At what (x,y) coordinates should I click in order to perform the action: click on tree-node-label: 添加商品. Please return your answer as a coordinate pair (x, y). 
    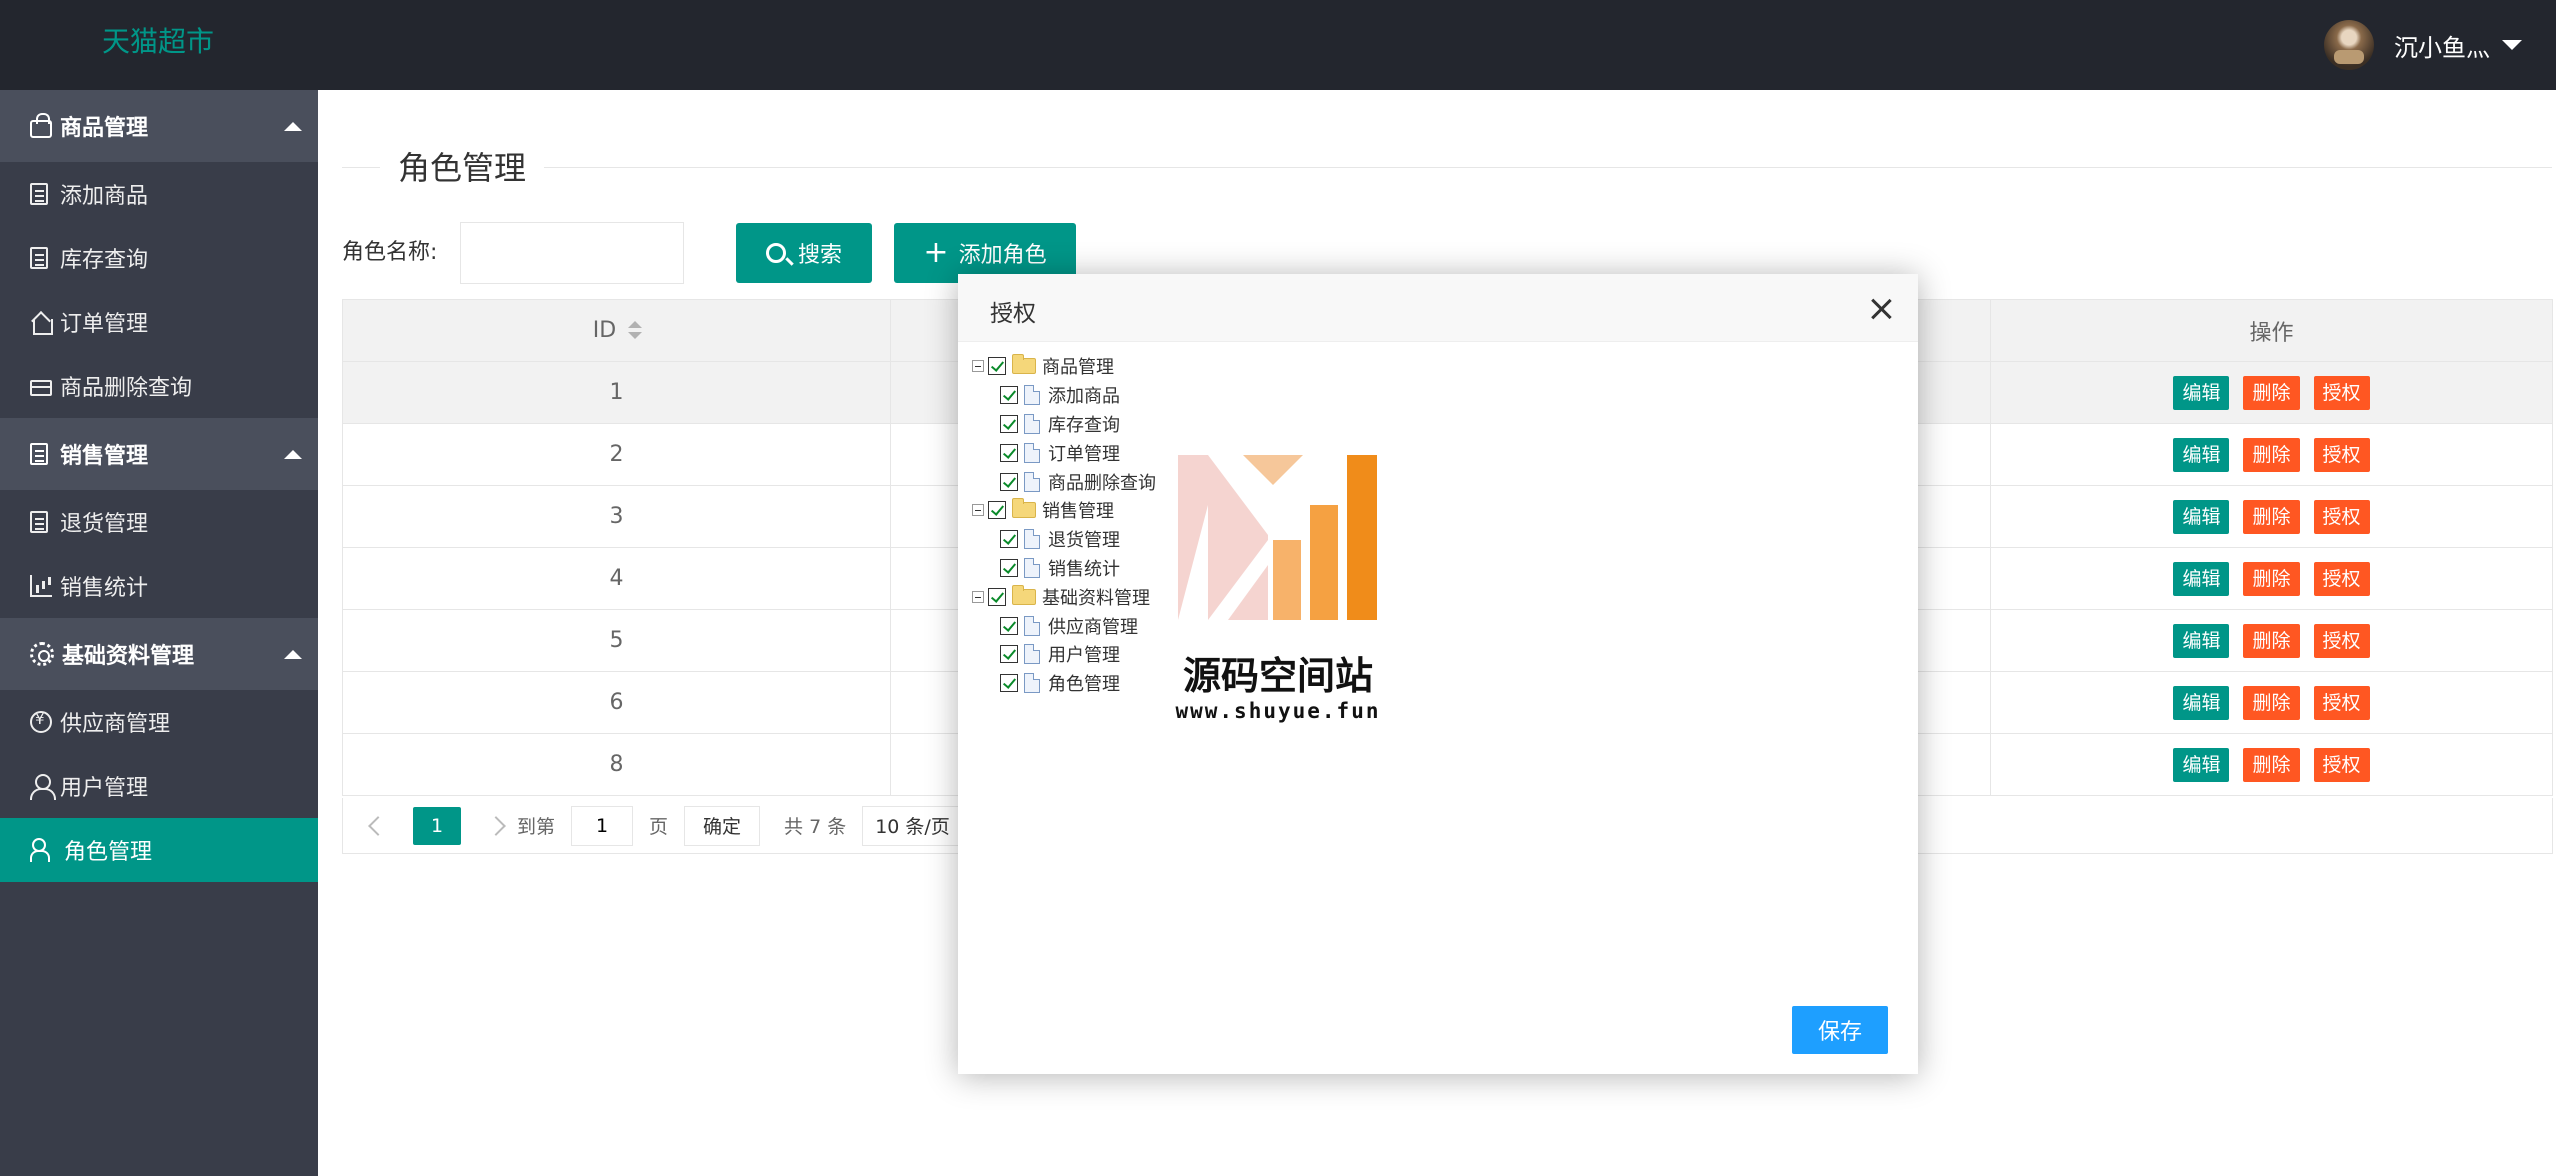
    Looking at the image, I should click on (1084, 395).